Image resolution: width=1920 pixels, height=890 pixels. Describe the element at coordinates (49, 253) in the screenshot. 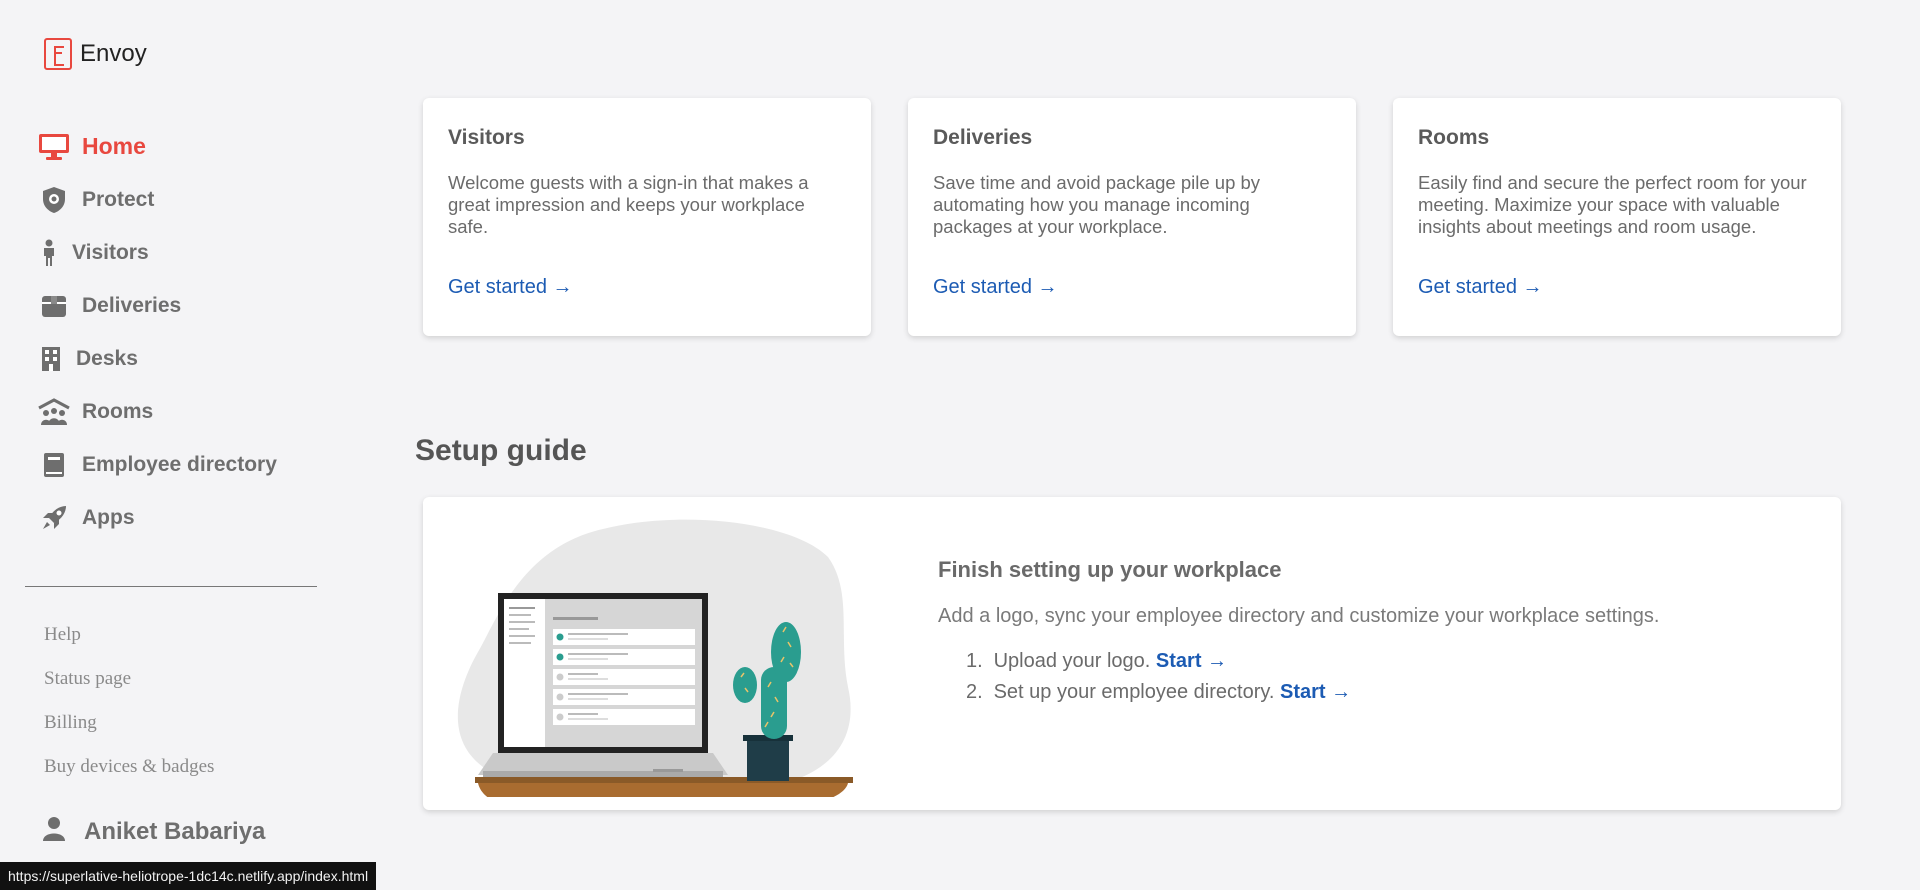

I see `person-icon` at that location.